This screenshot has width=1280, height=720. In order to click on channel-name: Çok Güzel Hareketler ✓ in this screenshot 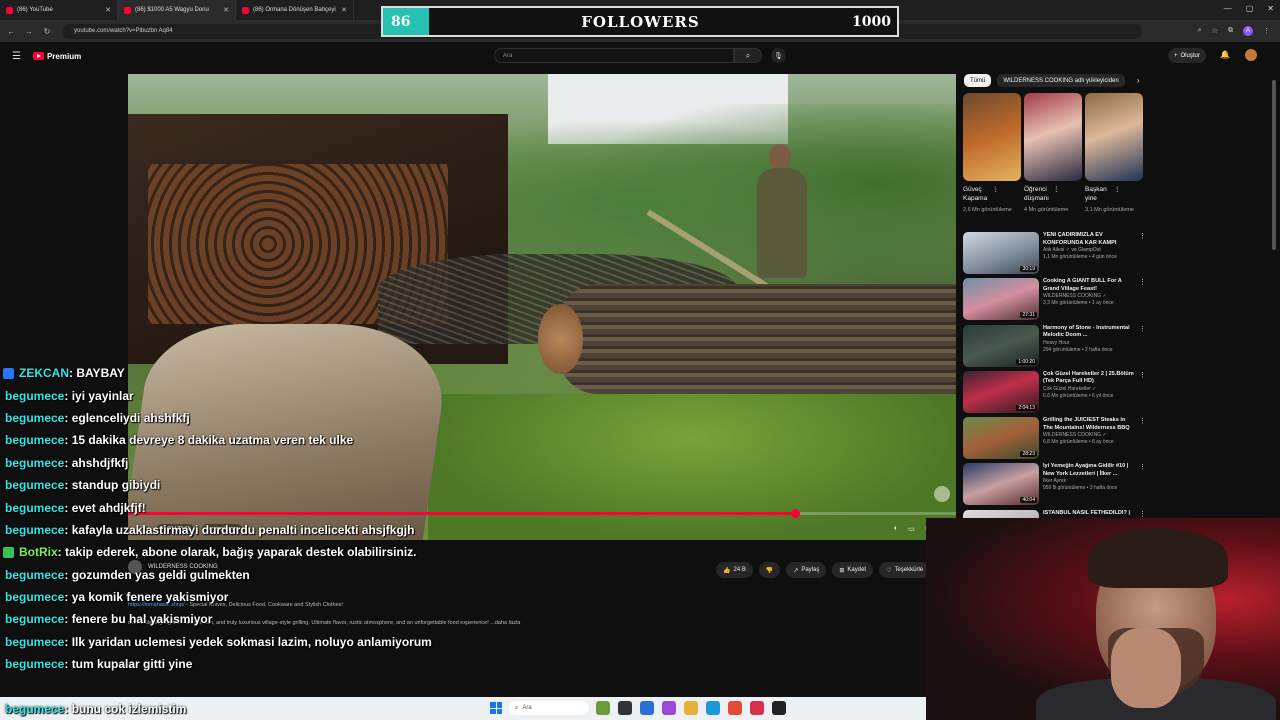, I will do `click(1089, 389)`.